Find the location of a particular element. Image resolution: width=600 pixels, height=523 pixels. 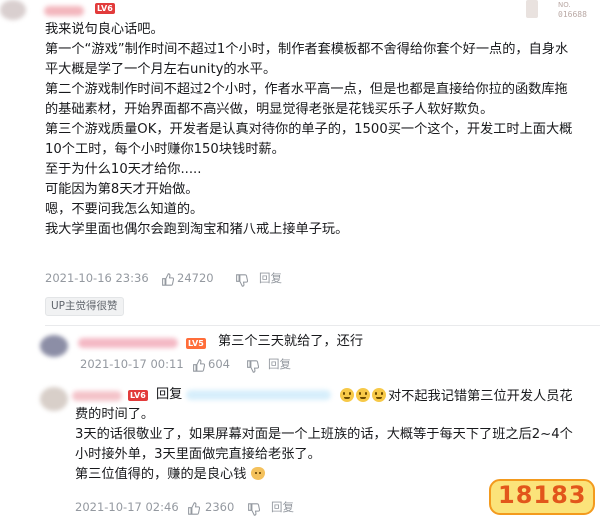

reply-line: 3天的话很敬业了，如果屏幕对面是一个上班族的话，大概等于每天下了班之后2~4个 is located at coordinates (324, 434).